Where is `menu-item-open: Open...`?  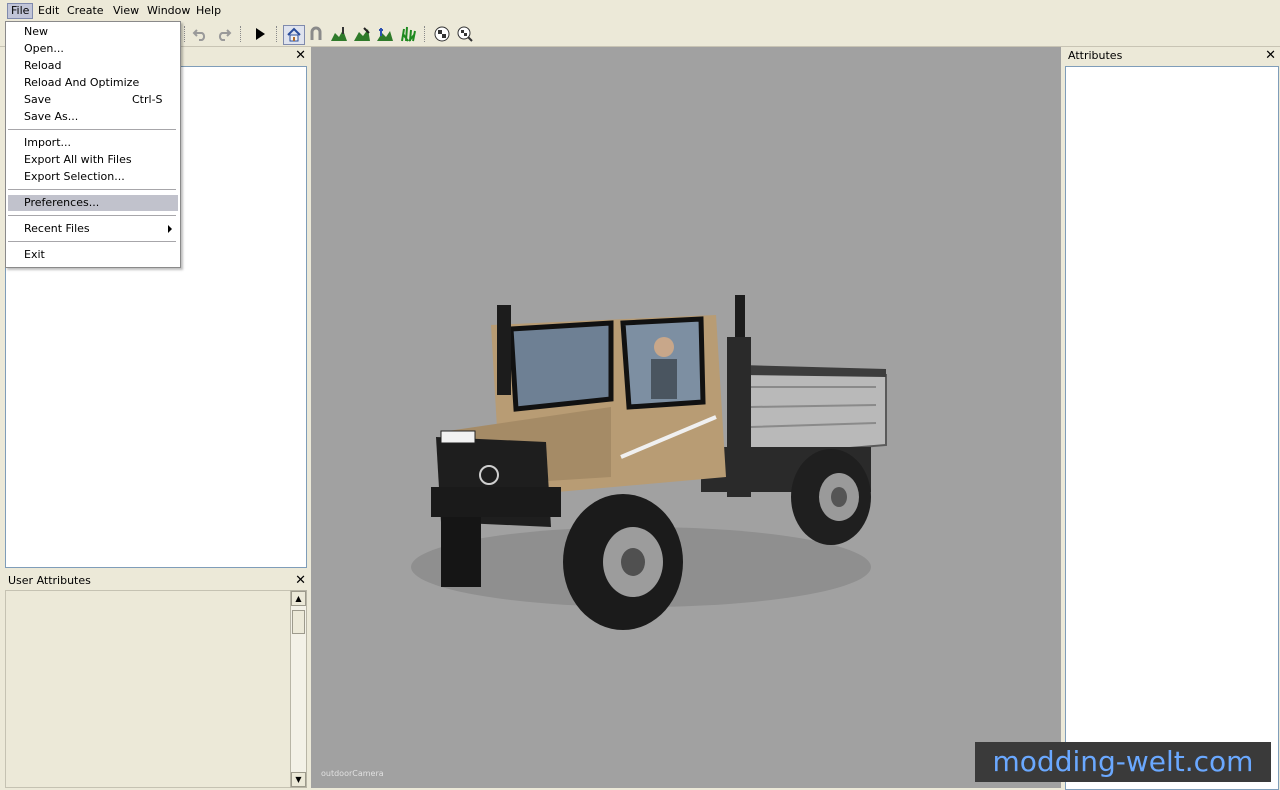
menu-item-open: Open... is located at coordinates (93, 49).